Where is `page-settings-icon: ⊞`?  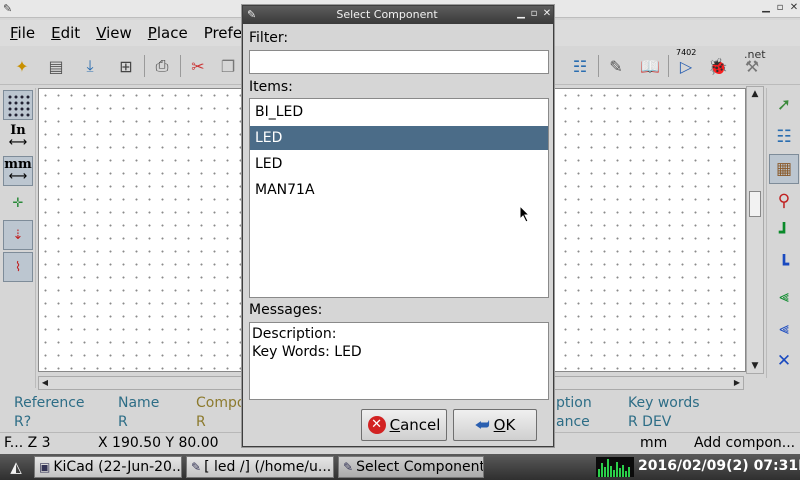 page-settings-icon: ⊞ is located at coordinates (126, 66).